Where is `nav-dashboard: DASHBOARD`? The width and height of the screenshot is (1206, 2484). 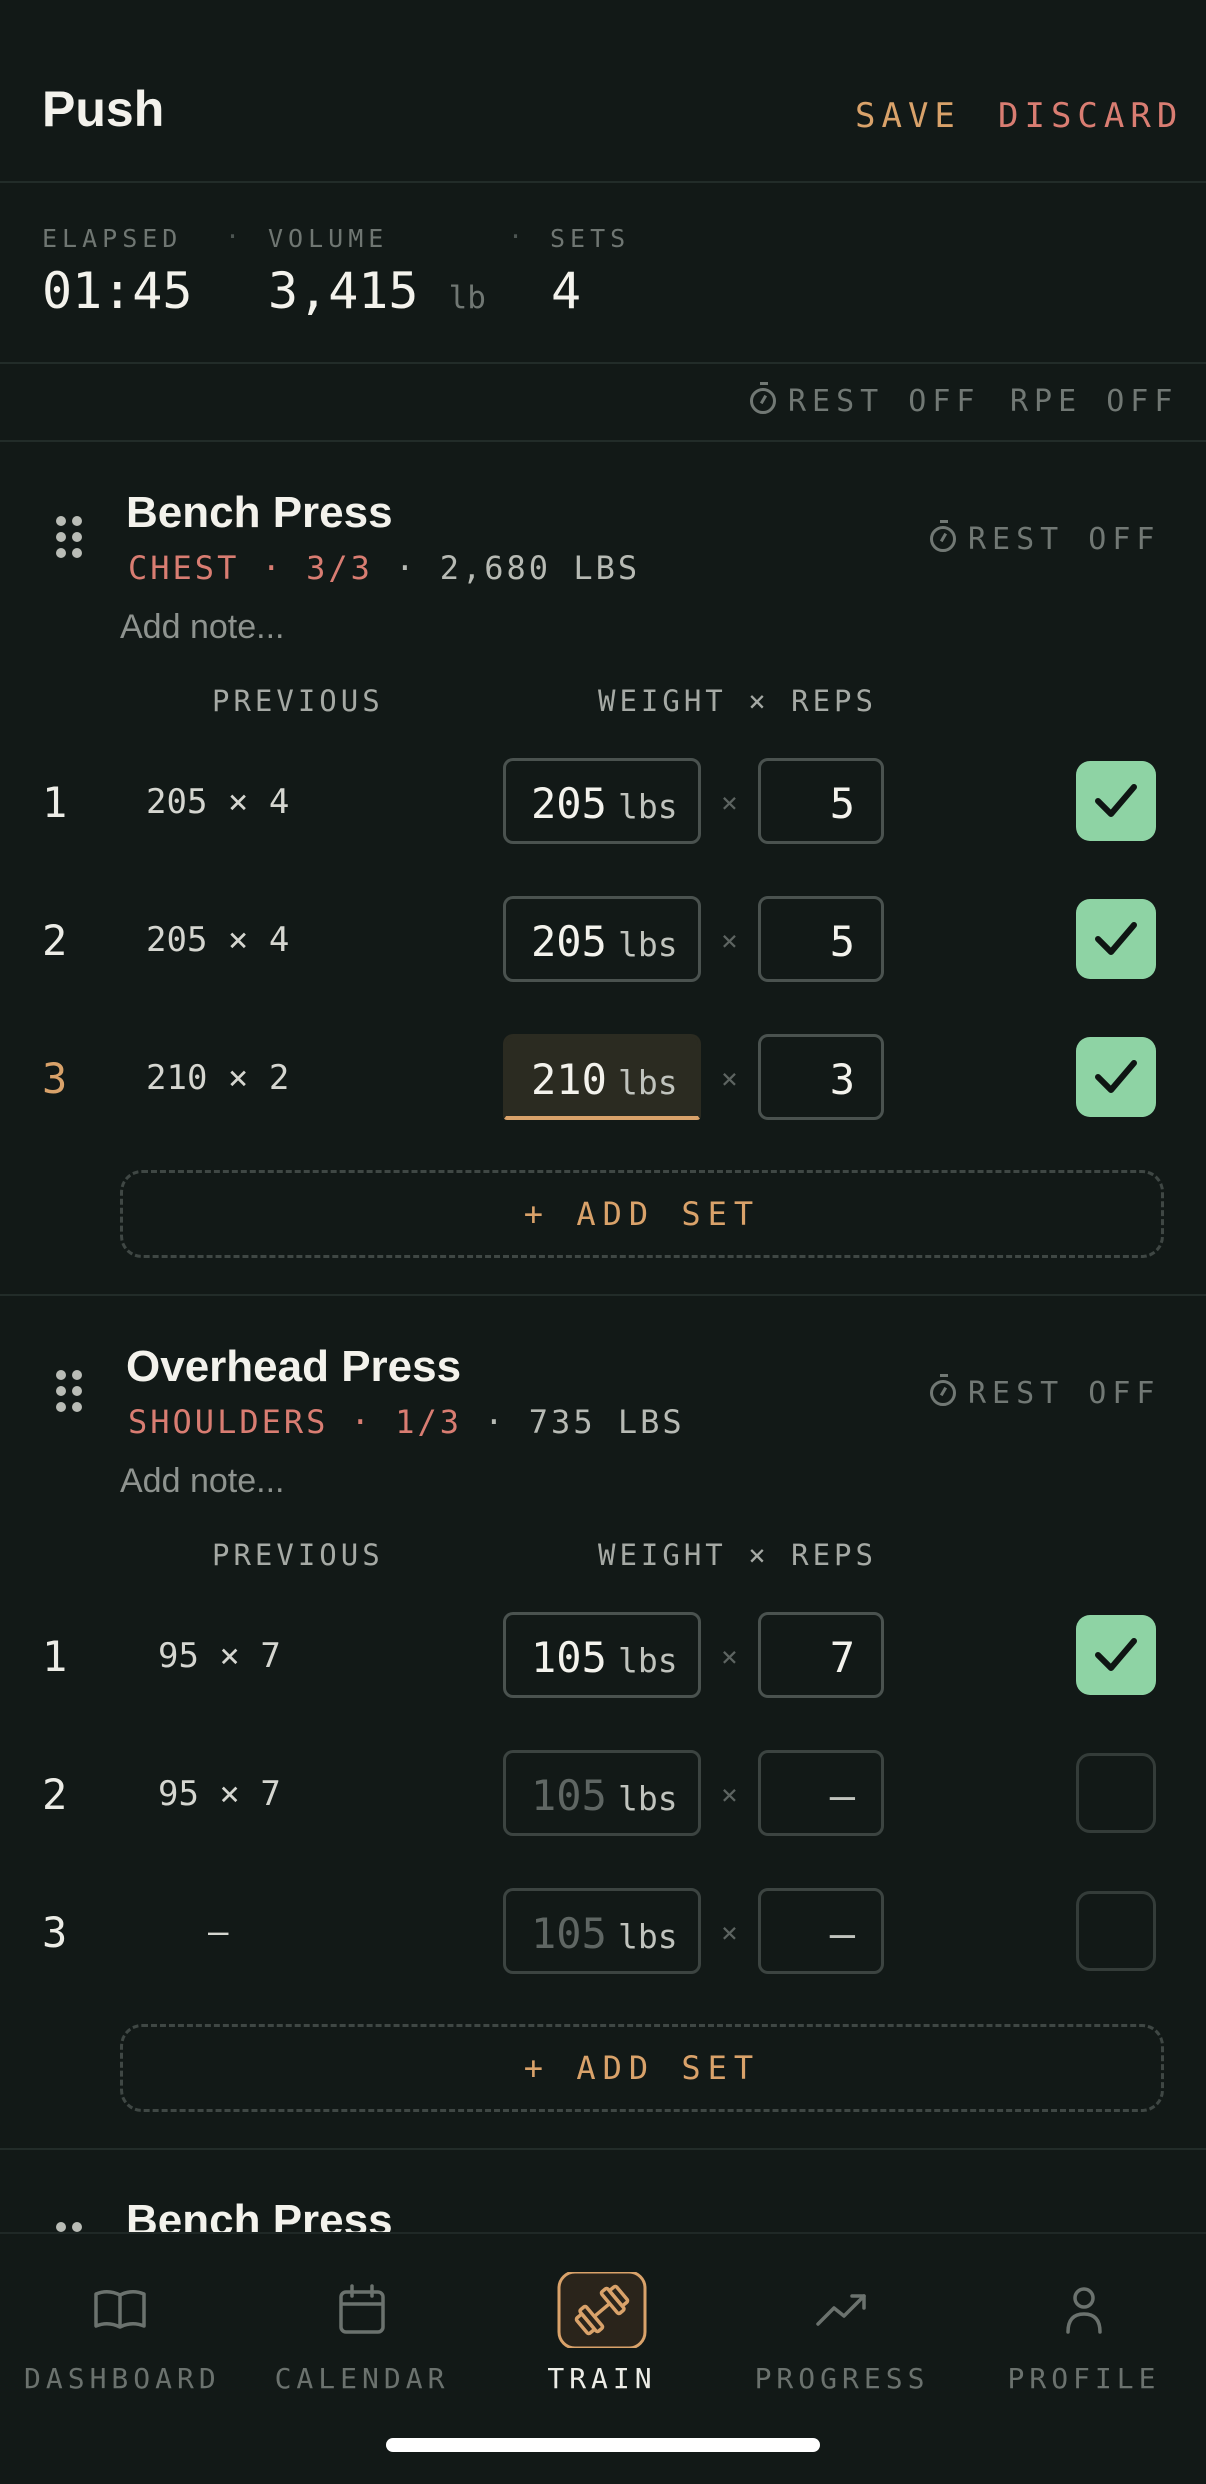 nav-dashboard: DASHBOARD is located at coordinates (120, 2333).